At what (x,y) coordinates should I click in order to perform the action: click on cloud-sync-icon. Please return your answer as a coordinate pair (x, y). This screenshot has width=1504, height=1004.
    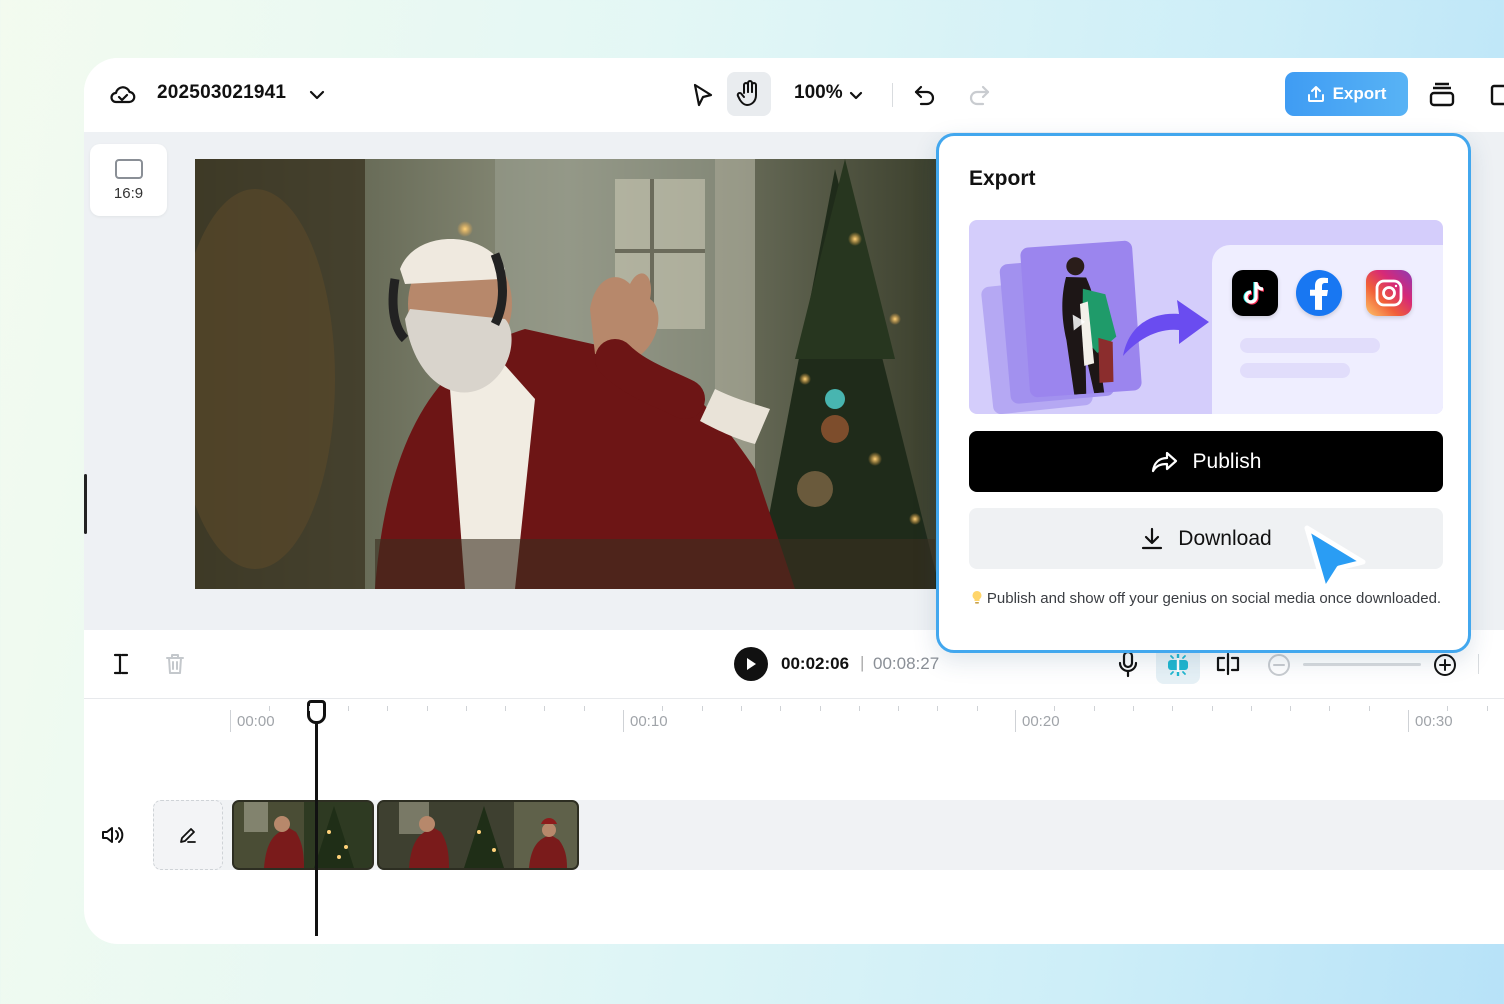
    Looking at the image, I should click on (123, 95).